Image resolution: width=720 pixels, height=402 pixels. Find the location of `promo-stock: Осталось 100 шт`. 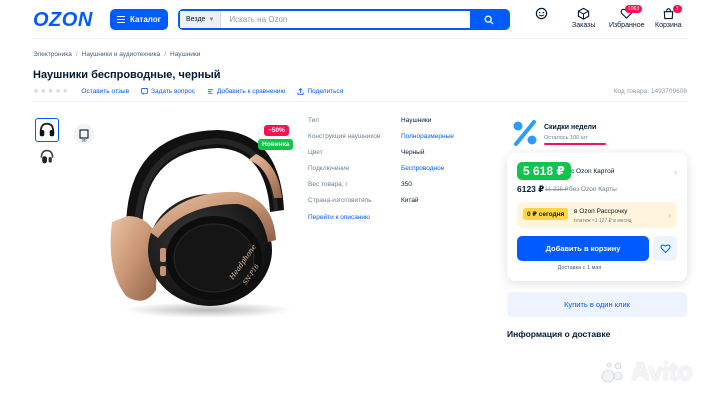

promo-stock: Осталось 100 шт is located at coordinates (566, 138).